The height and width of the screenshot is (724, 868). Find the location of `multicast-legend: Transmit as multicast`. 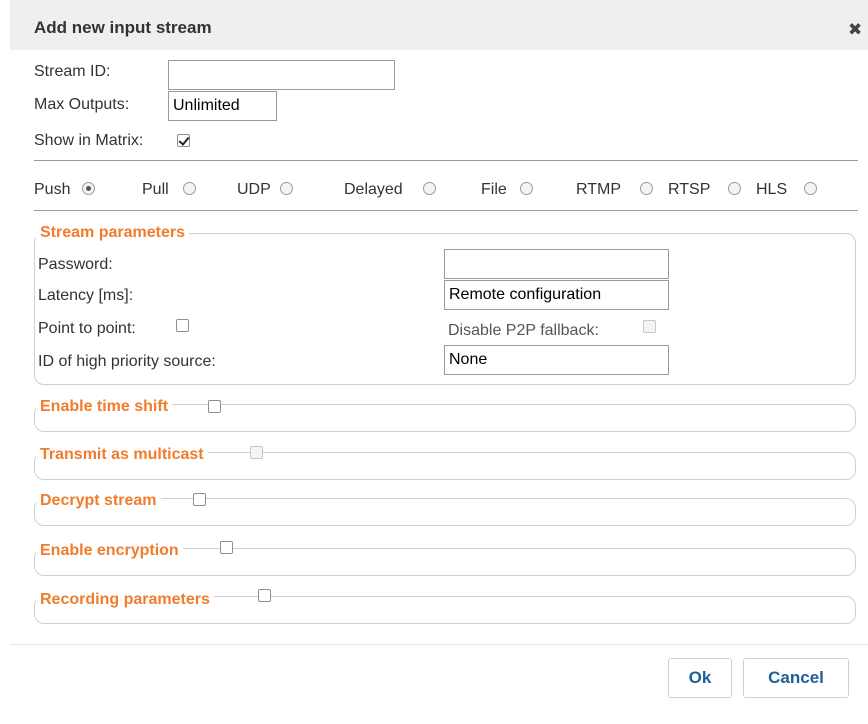

multicast-legend: Transmit as multicast is located at coordinates (122, 455).